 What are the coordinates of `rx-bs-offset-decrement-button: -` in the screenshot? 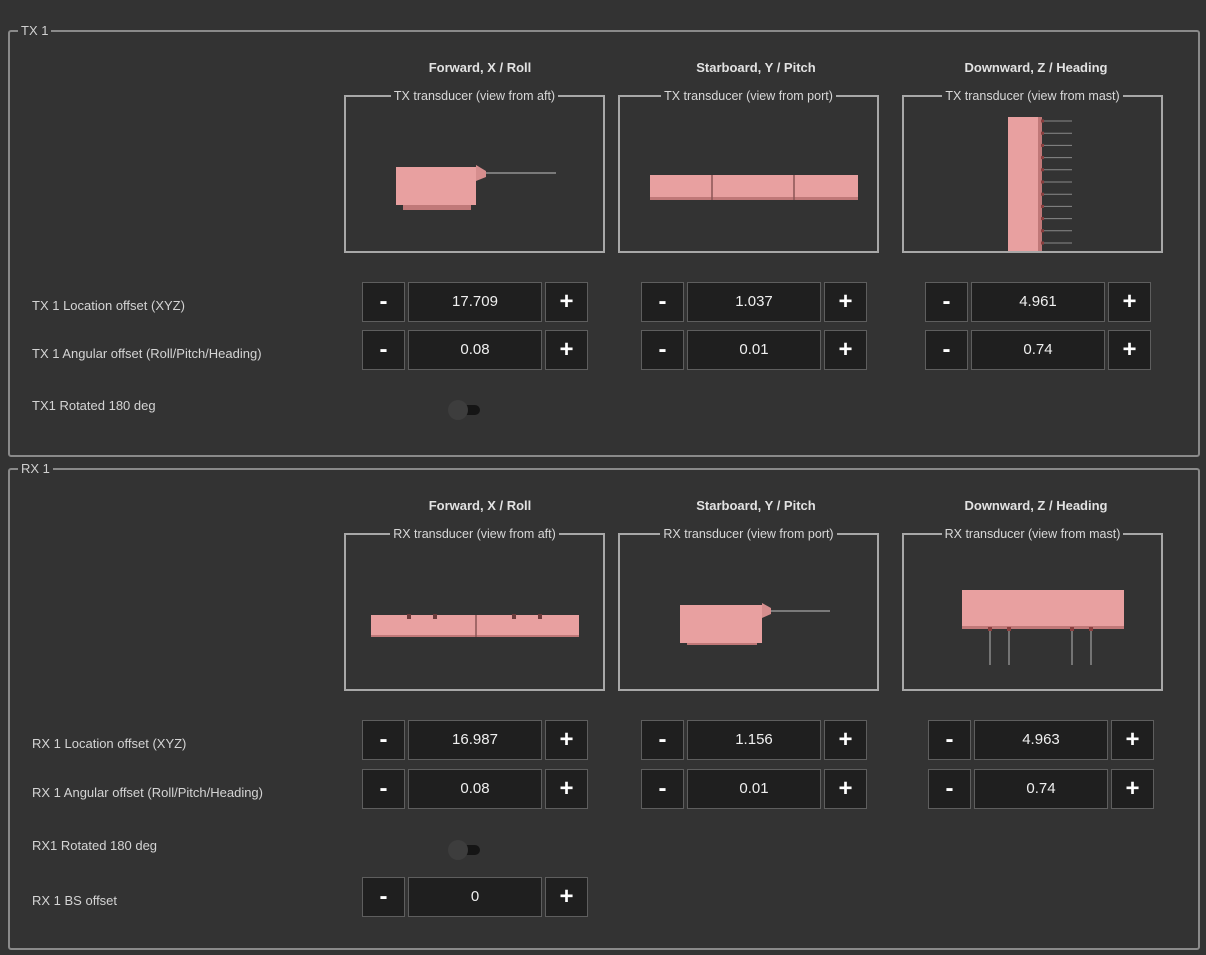 It's located at (383, 897).